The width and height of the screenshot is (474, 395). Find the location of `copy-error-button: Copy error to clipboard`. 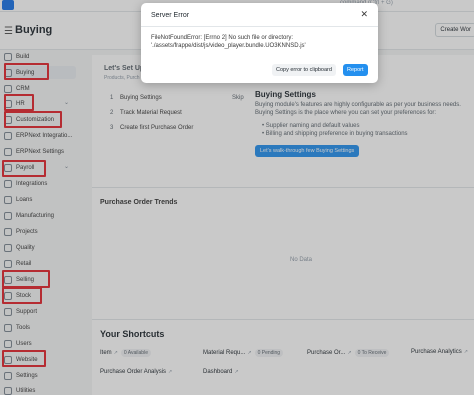

copy-error-button: Copy error to clipboard is located at coordinates (304, 70).